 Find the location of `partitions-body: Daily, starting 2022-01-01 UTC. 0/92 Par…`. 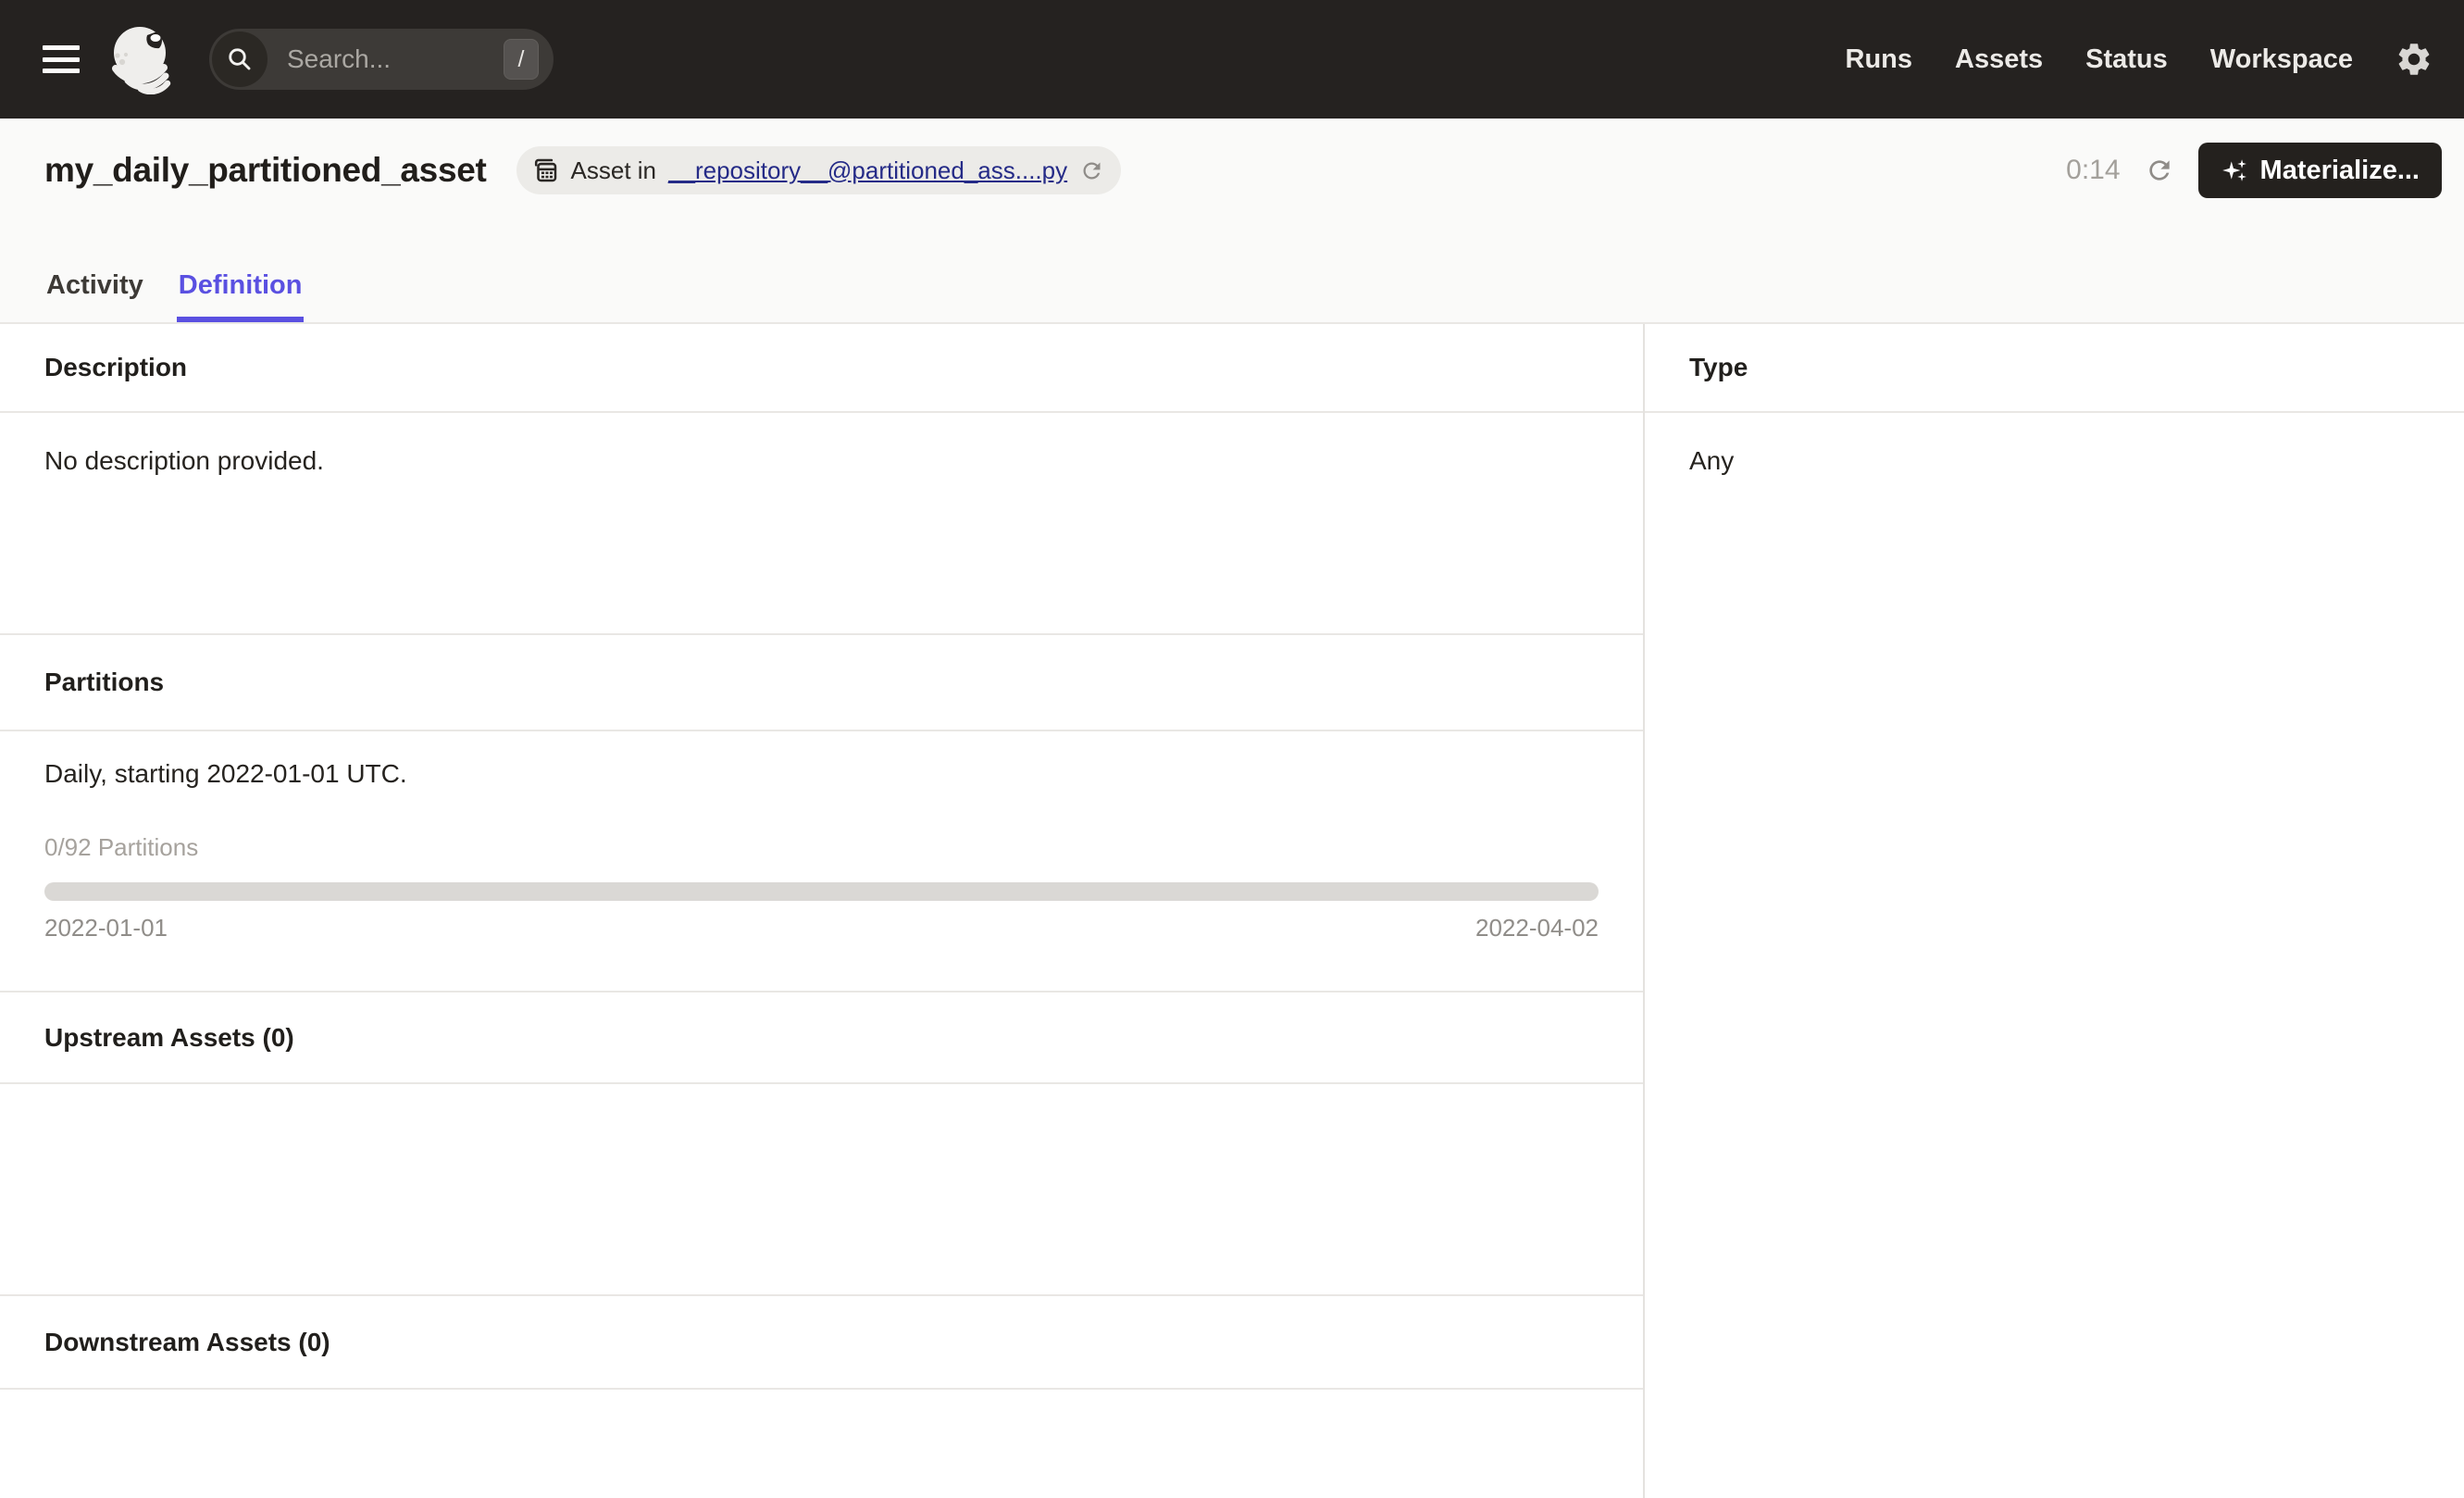

partitions-body: Daily, starting 2022-01-01 UTC. 0/92 Par… is located at coordinates (821, 862).